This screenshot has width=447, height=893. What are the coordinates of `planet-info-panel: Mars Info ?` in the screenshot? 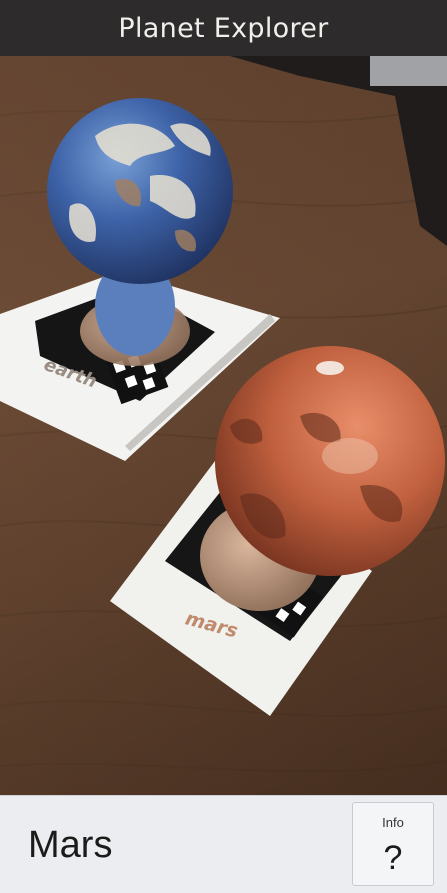 It's located at (223, 844).